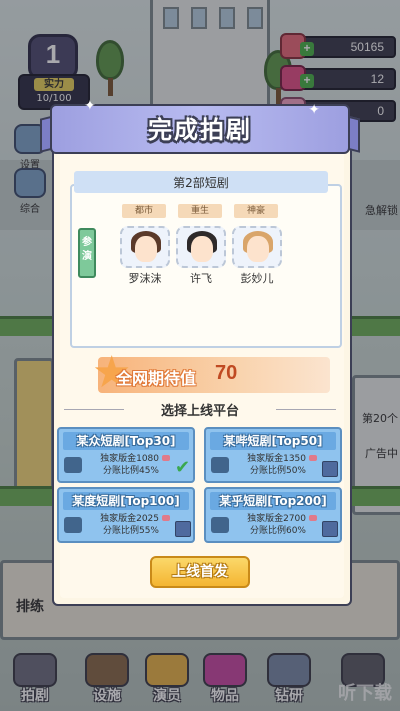 This screenshot has height=711, width=400. I want to click on platform-option: 某乎短剧[Top200] 独家版金2700 分账比例60%, so click(273, 515).